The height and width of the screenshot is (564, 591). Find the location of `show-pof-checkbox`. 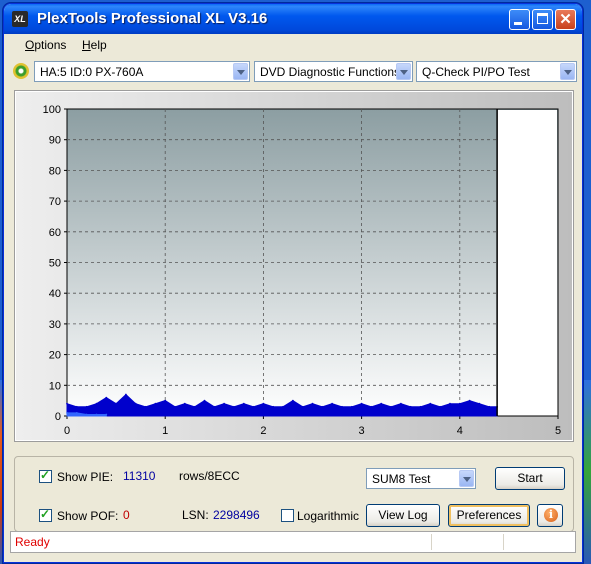

show-pof-checkbox is located at coordinates (45, 514).